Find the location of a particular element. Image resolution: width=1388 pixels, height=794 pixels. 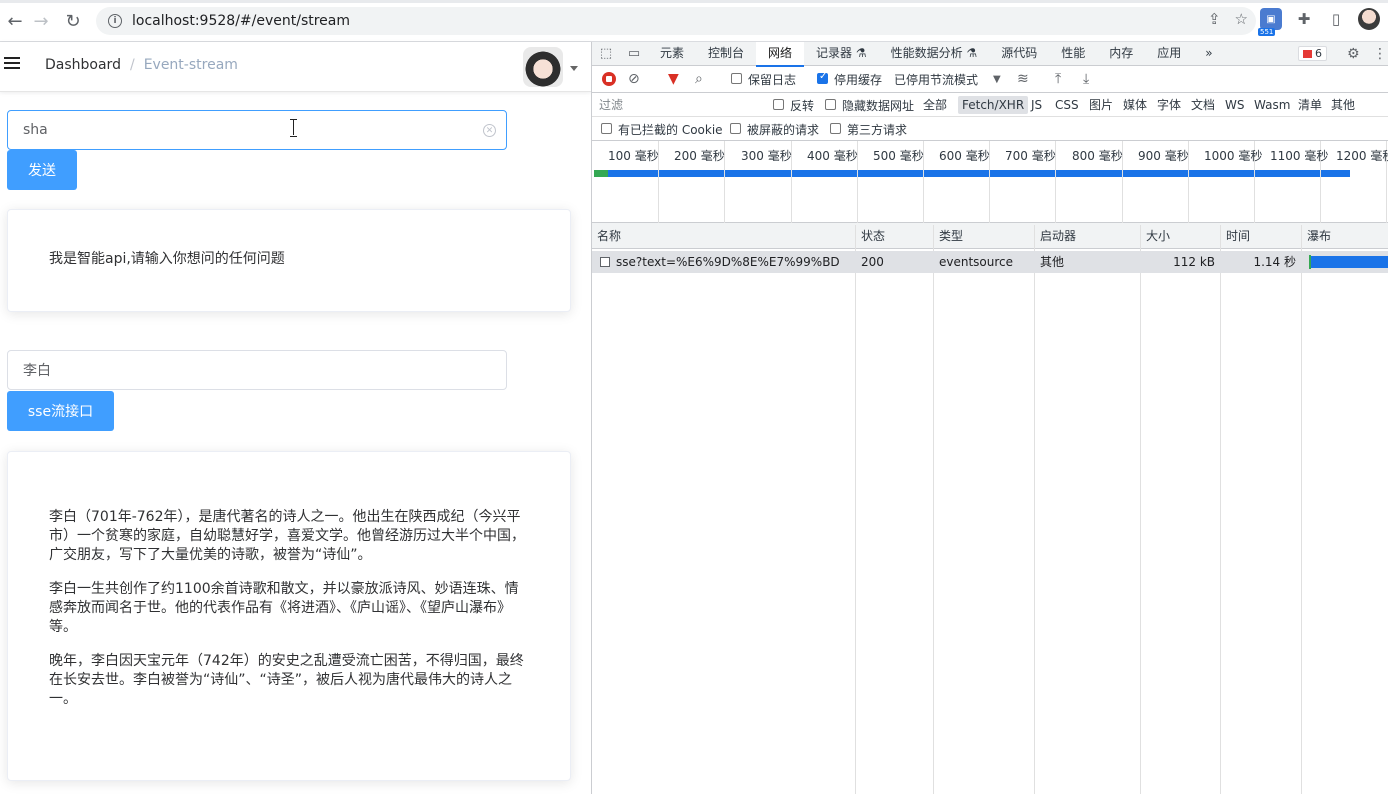

filter-type-img: 图片 is located at coordinates (1101, 105).